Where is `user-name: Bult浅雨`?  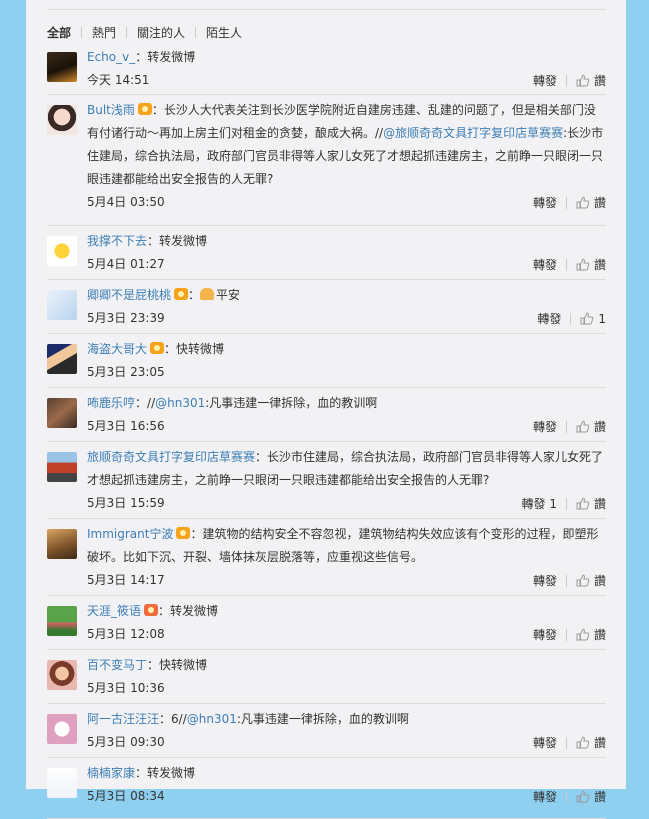
user-name: Bult浅雨 is located at coordinates (111, 110).